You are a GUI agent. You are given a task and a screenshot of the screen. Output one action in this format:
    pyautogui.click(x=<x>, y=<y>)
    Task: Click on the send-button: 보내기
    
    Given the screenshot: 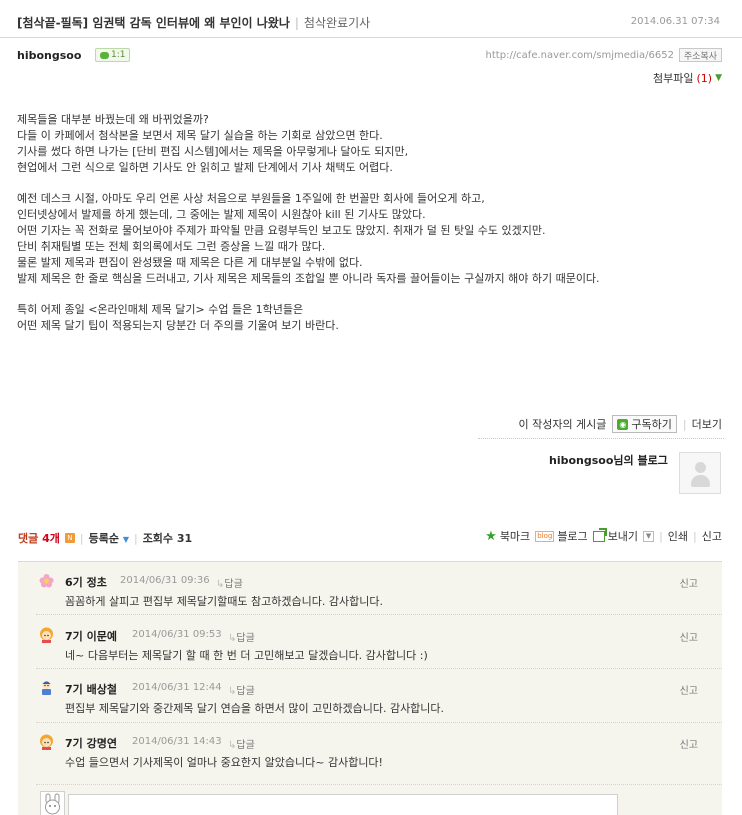 What is the action you would take?
    pyautogui.click(x=615, y=536)
    